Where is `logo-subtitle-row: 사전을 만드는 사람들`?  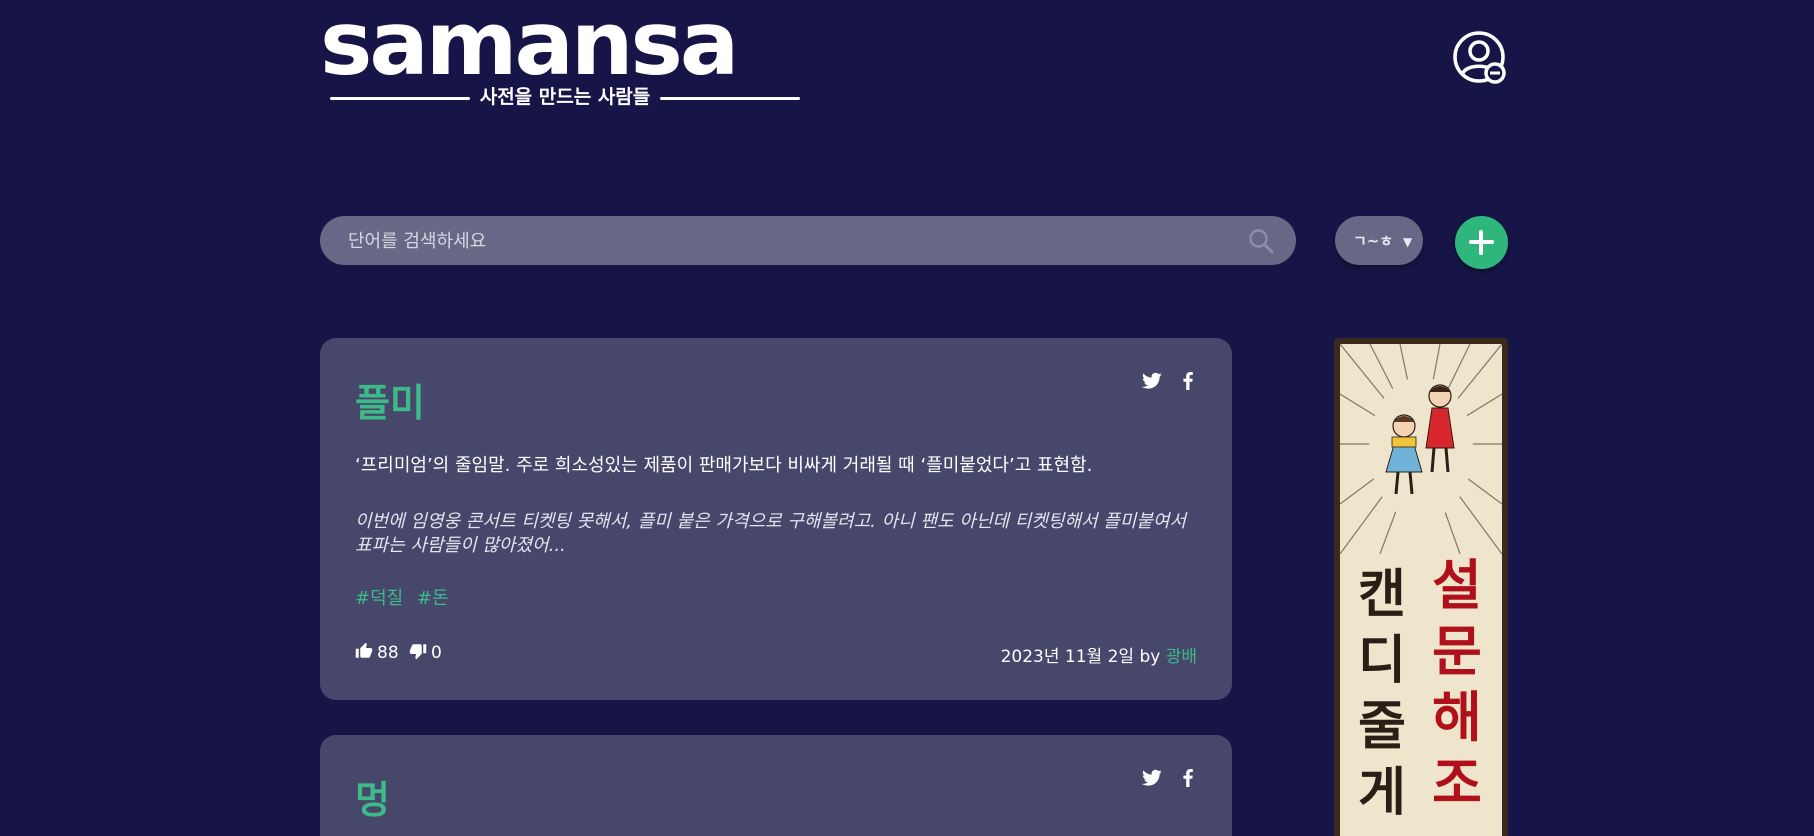 logo-subtitle-row: 사전을 만드는 사람들 is located at coordinates (722, 98).